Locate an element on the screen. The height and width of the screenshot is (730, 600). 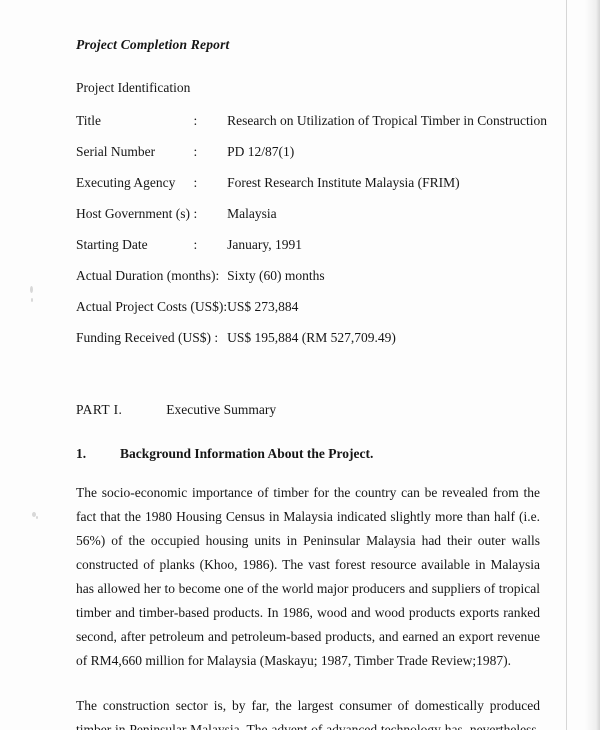
scan-line-right is located at coordinates (566, 365).